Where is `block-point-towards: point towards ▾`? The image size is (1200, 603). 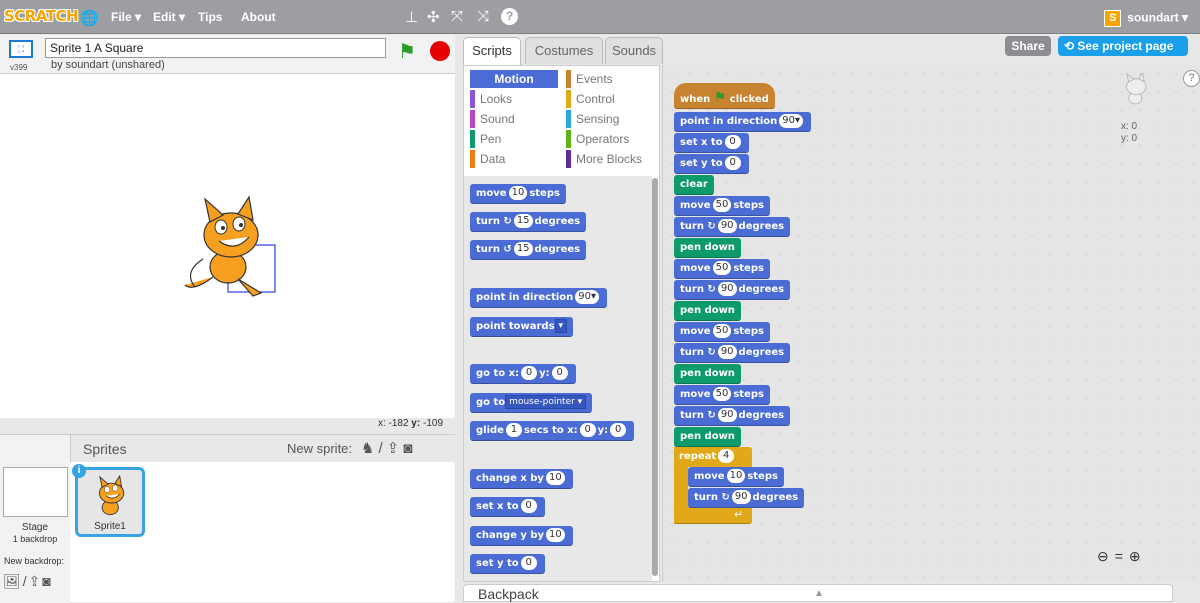 block-point-towards: point towards ▾ is located at coordinates (522, 327).